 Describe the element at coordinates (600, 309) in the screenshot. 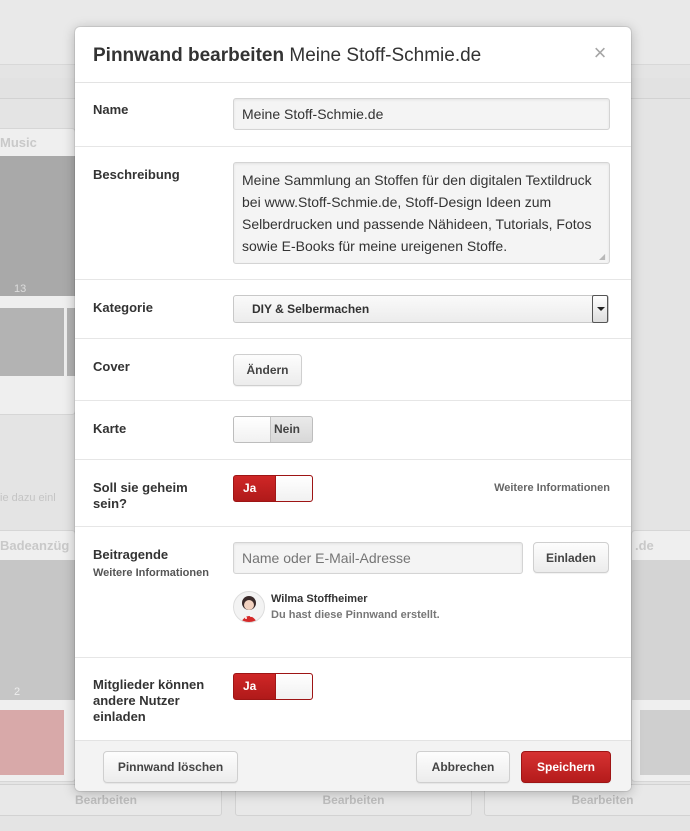

I see `chevron-down-icon` at that location.